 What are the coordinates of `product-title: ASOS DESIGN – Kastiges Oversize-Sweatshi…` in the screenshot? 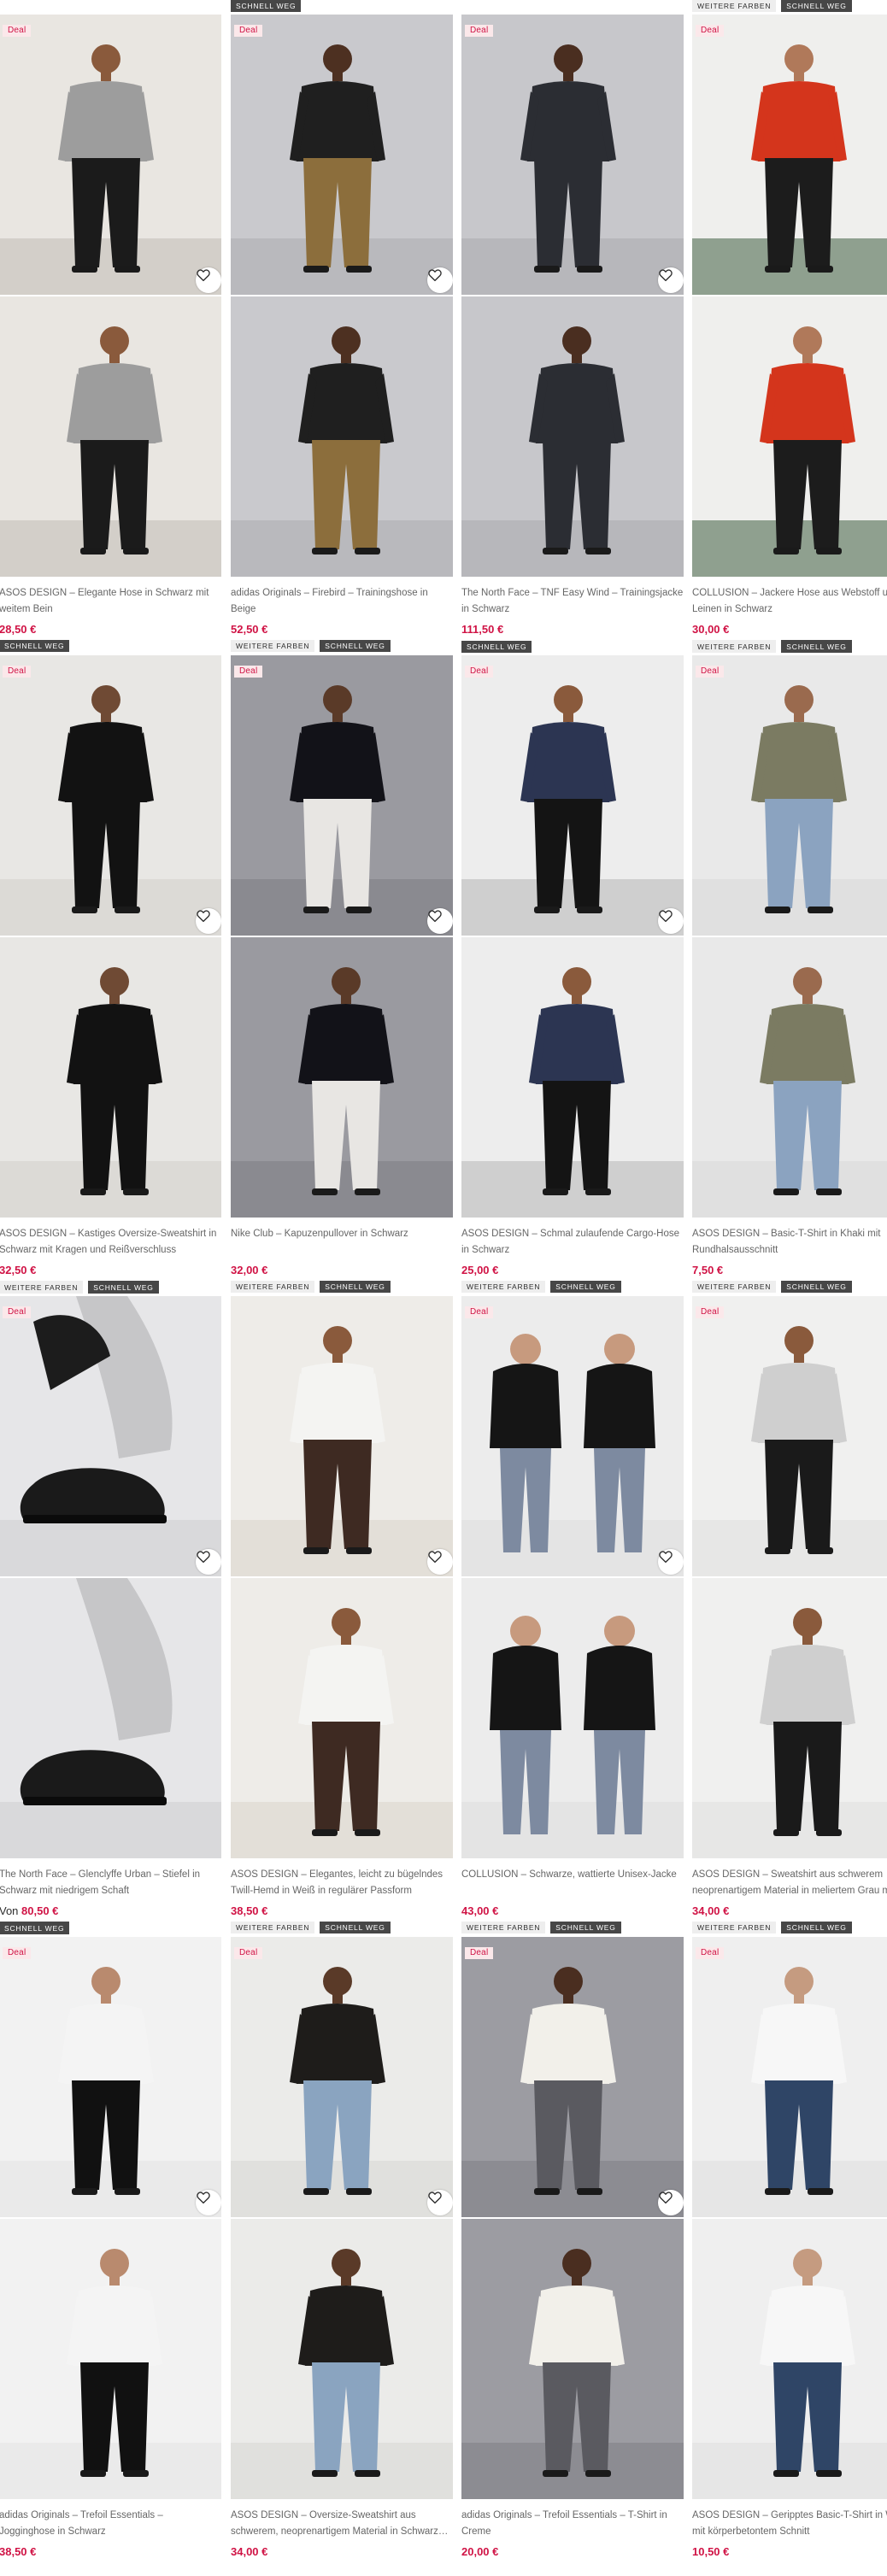 It's located at (110, 1242).